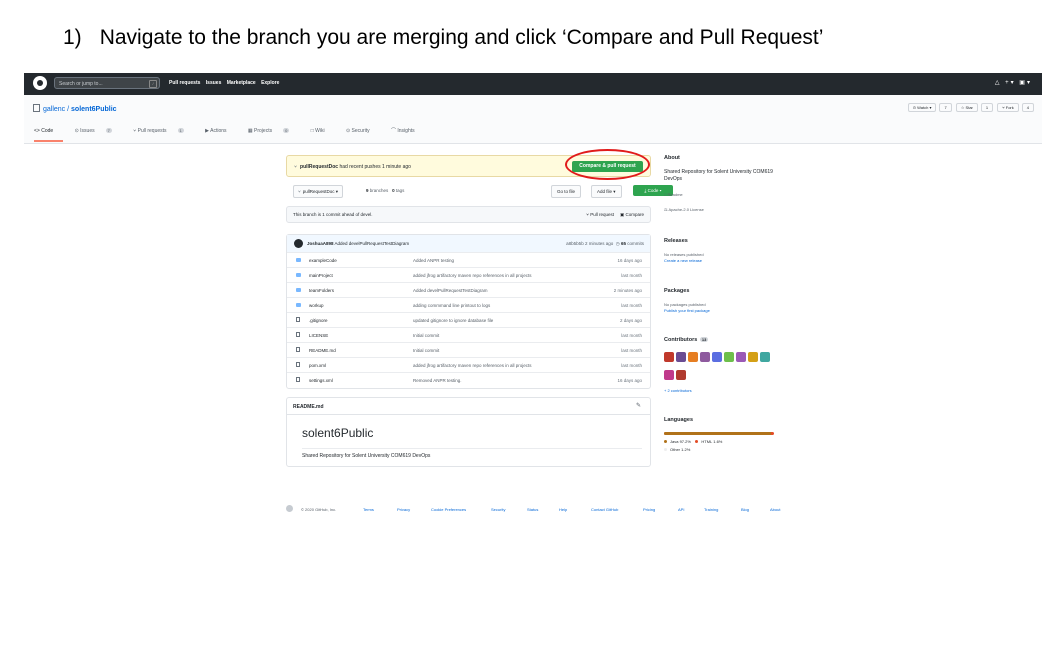 The height and width of the screenshot is (653, 1064). Describe the element at coordinates (635, 243) in the screenshot. I see `commits-label: commits` at that location.